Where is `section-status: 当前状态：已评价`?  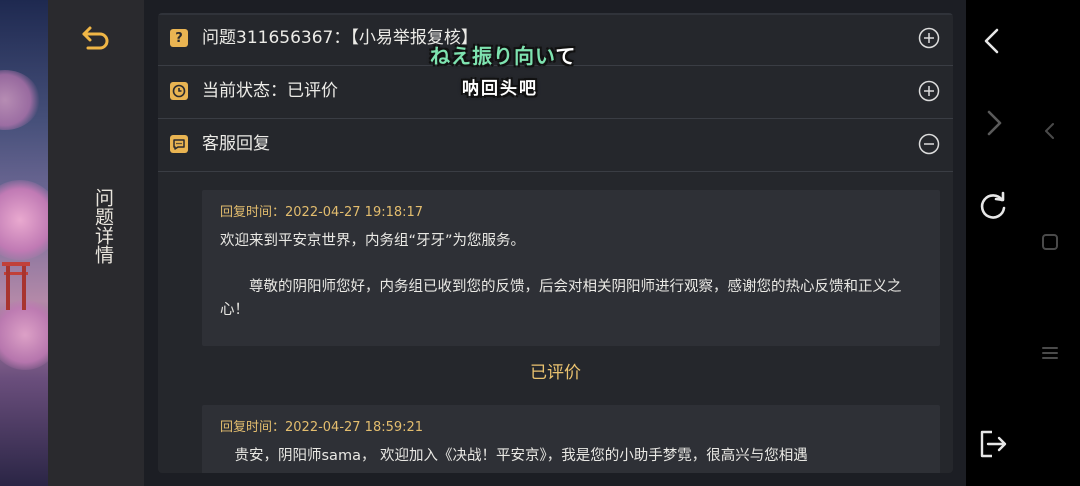
section-status: 当前状态：已评价 is located at coordinates (555, 92).